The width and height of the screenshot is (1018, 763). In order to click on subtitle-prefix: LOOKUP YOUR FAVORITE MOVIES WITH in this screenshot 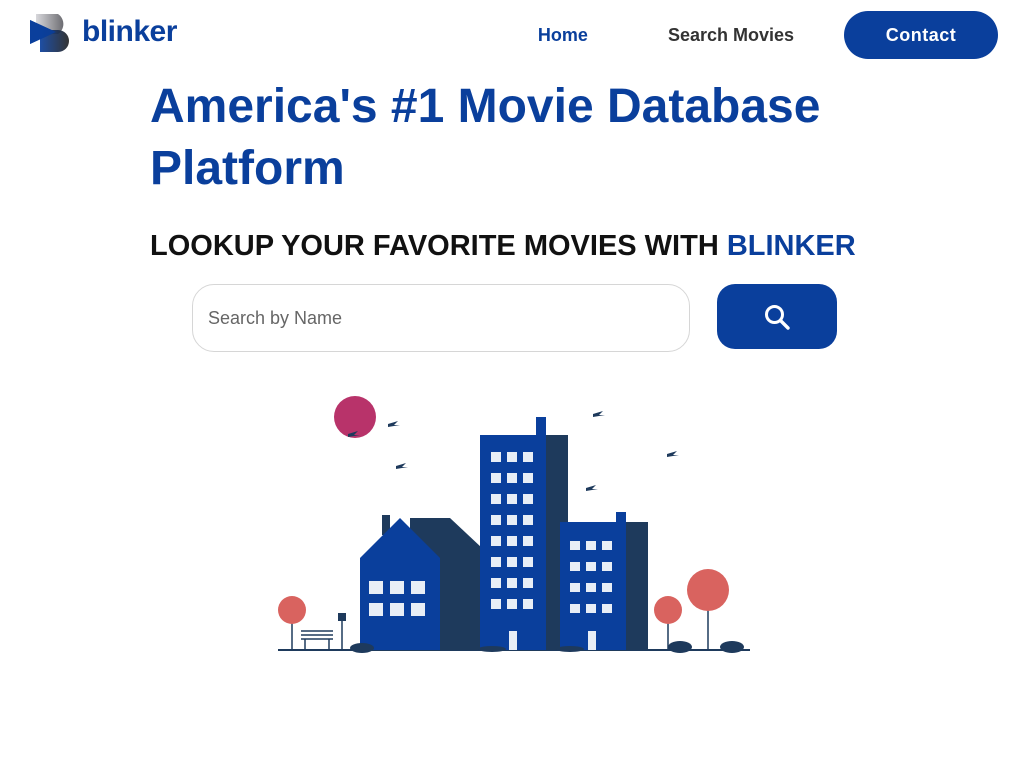, I will do `click(438, 246)`.